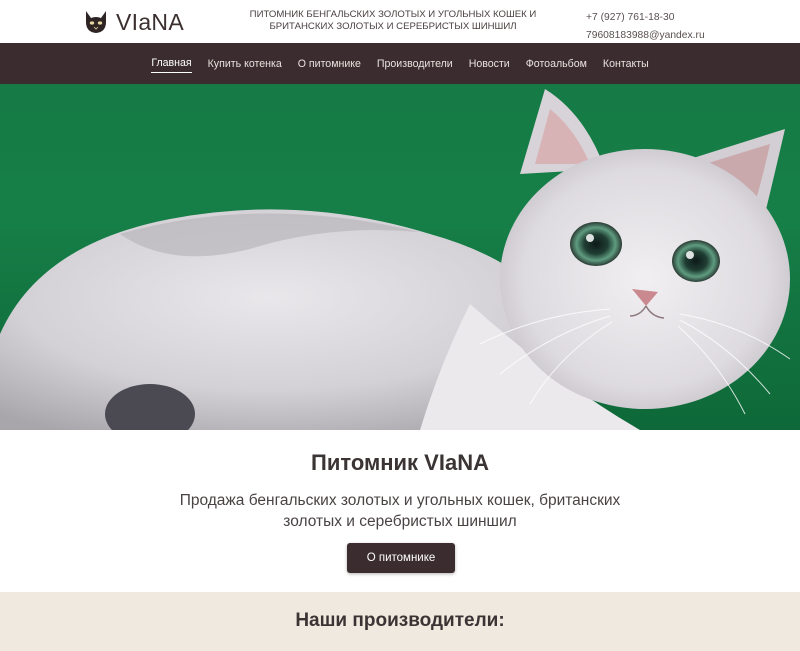 This screenshot has width=800, height=651. What do you see at coordinates (556, 64) in the screenshot?
I see `nav-item-photo-album: Фотоальбом` at bounding box center [556, 64].